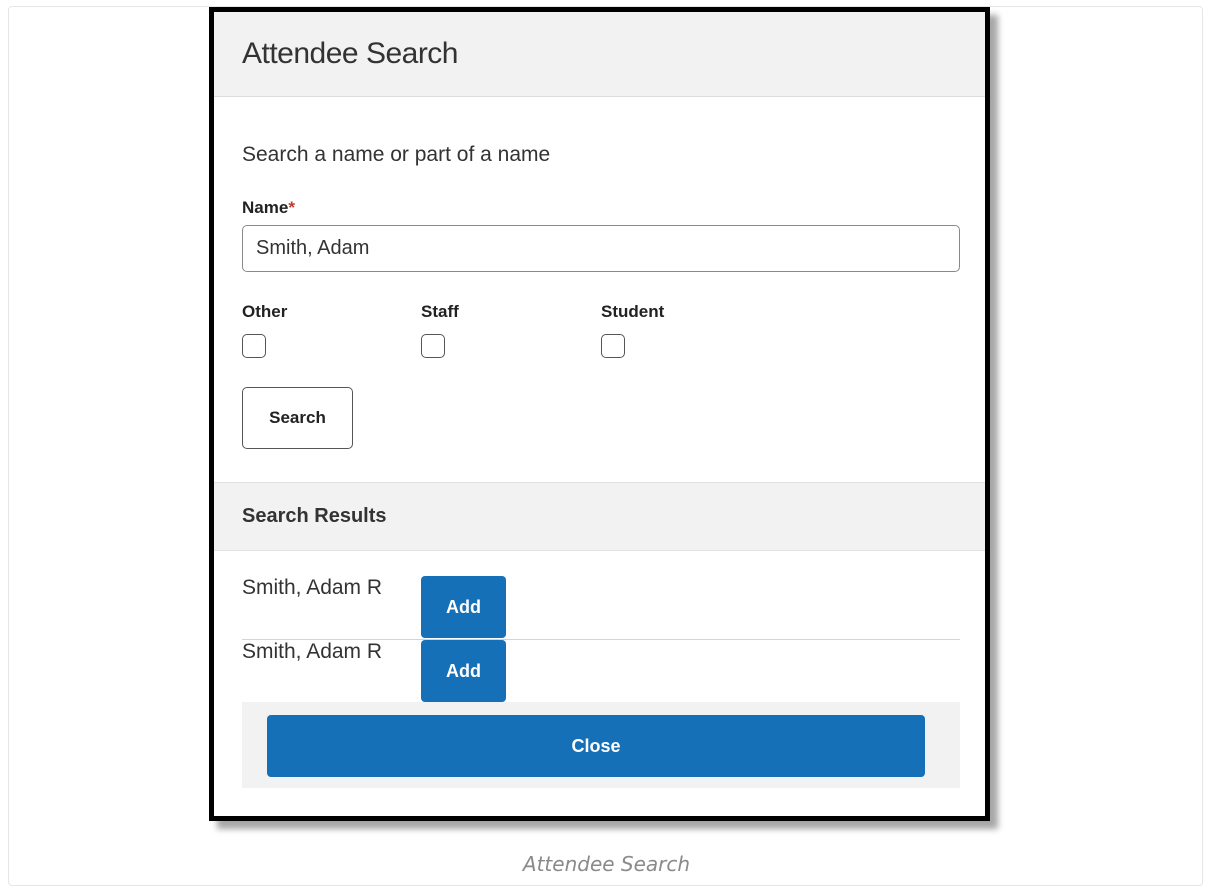  I want to click on checkbox-staff: Staff, so click(440, 330).